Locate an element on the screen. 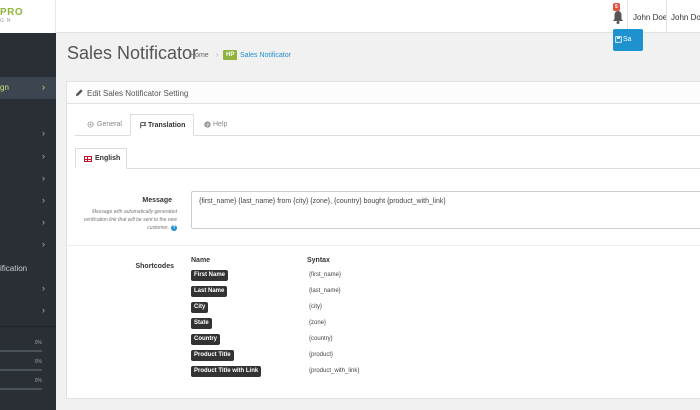  shortcode-syntax: {last_name} is located at coordinates (325, 291).